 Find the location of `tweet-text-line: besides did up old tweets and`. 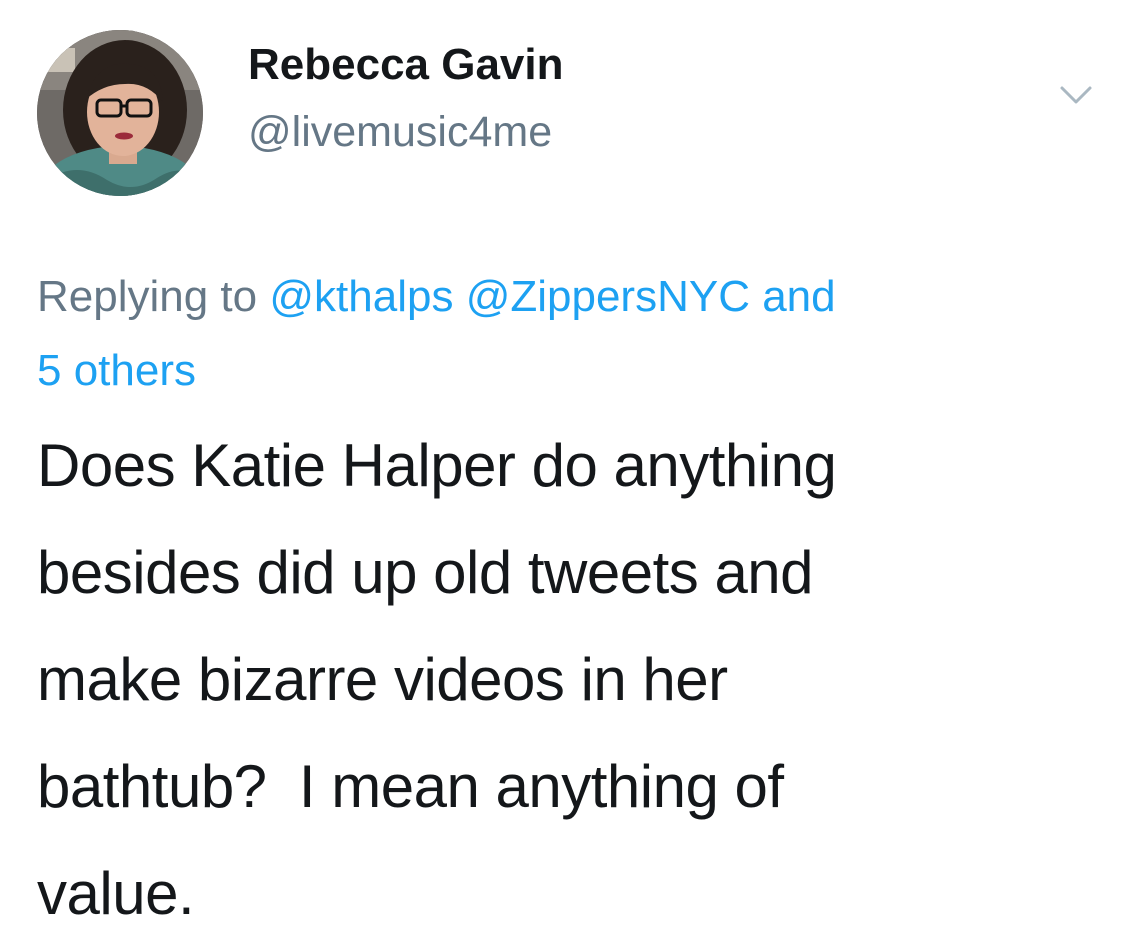

tweet-text-line: besides did up old tweets and is located at coordinates (425, 572).